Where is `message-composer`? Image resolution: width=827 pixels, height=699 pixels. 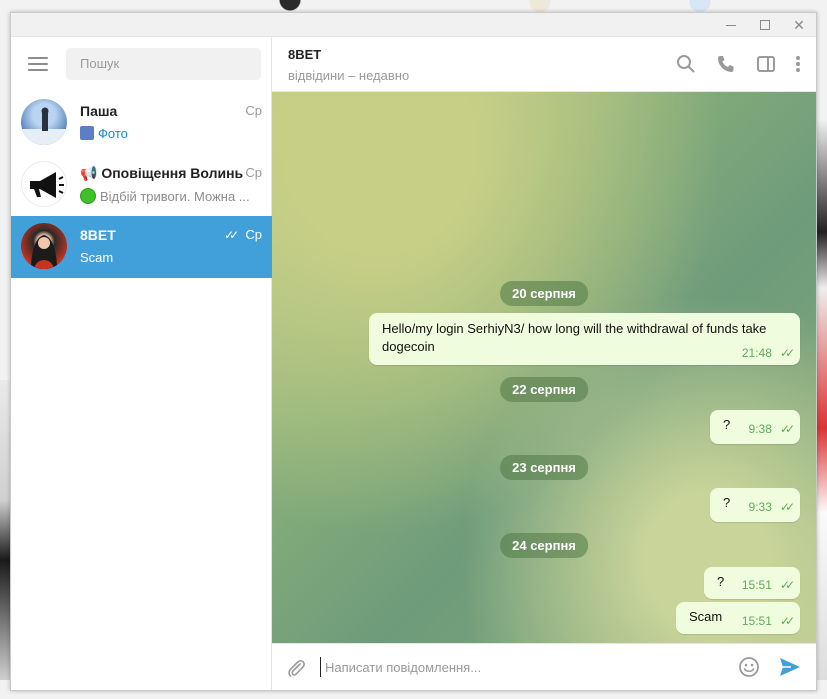 message-composer is located at coordinates (544, 666).